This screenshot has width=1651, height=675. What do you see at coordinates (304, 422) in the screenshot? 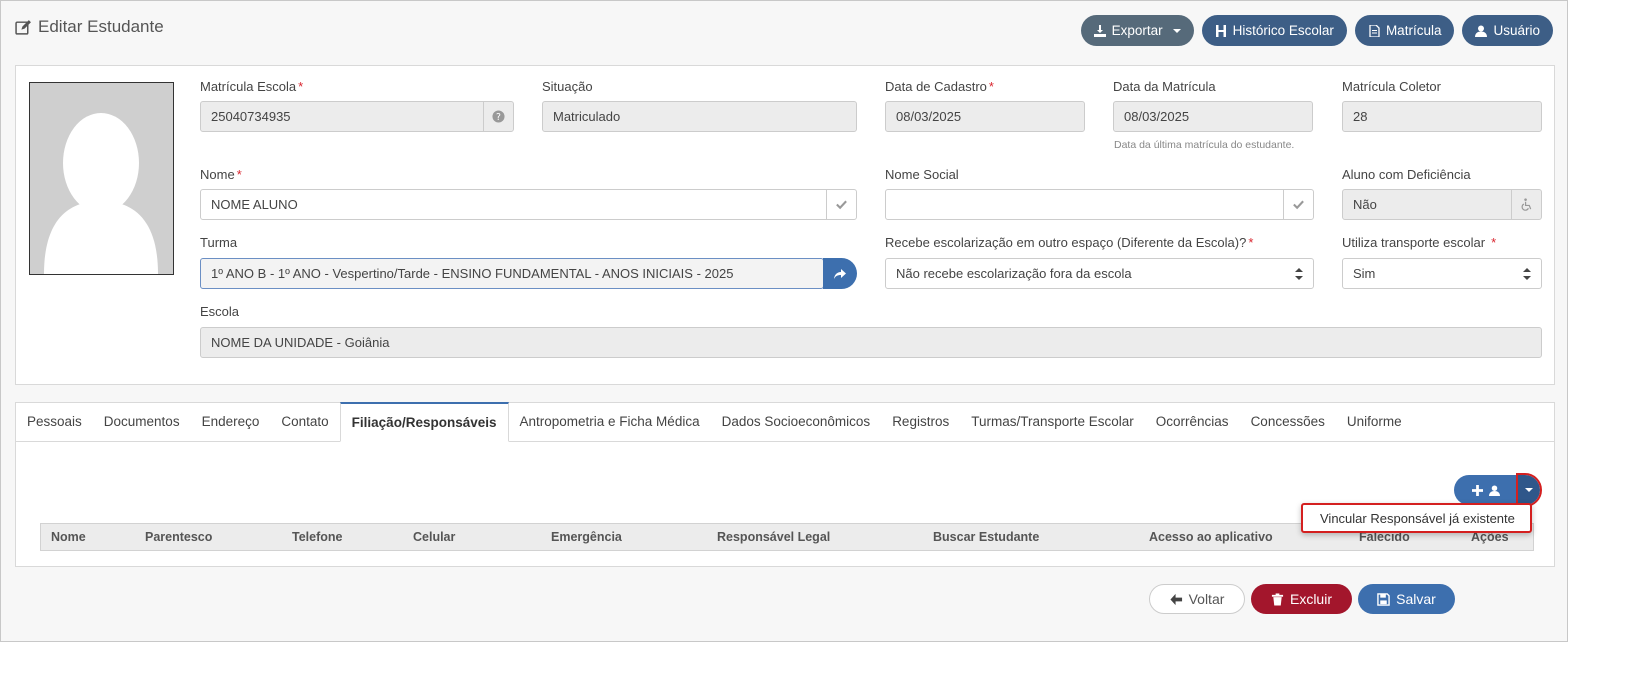
I see `tab-contato: Contato` at bounding box center [304, 422].